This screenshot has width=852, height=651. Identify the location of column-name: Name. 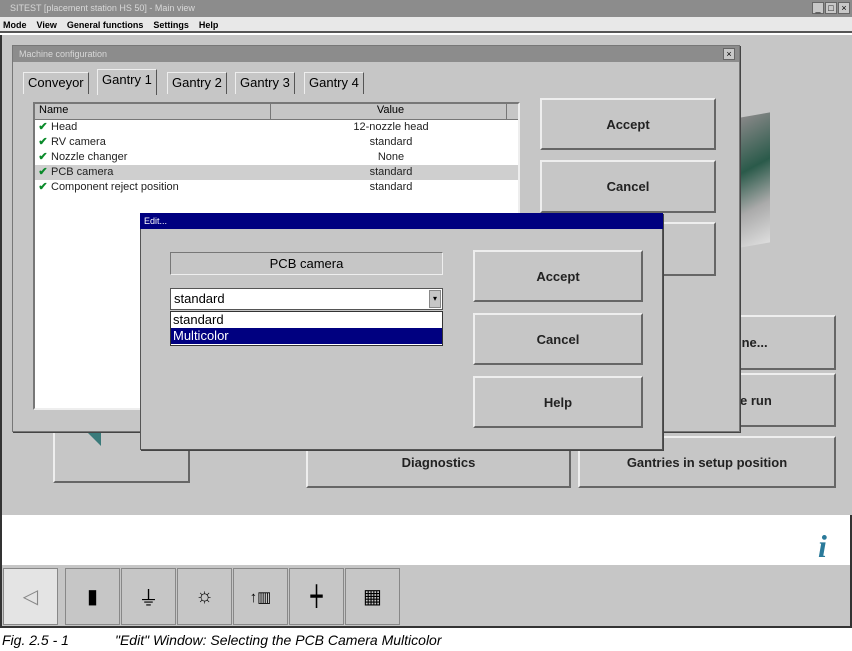
(153, 111).